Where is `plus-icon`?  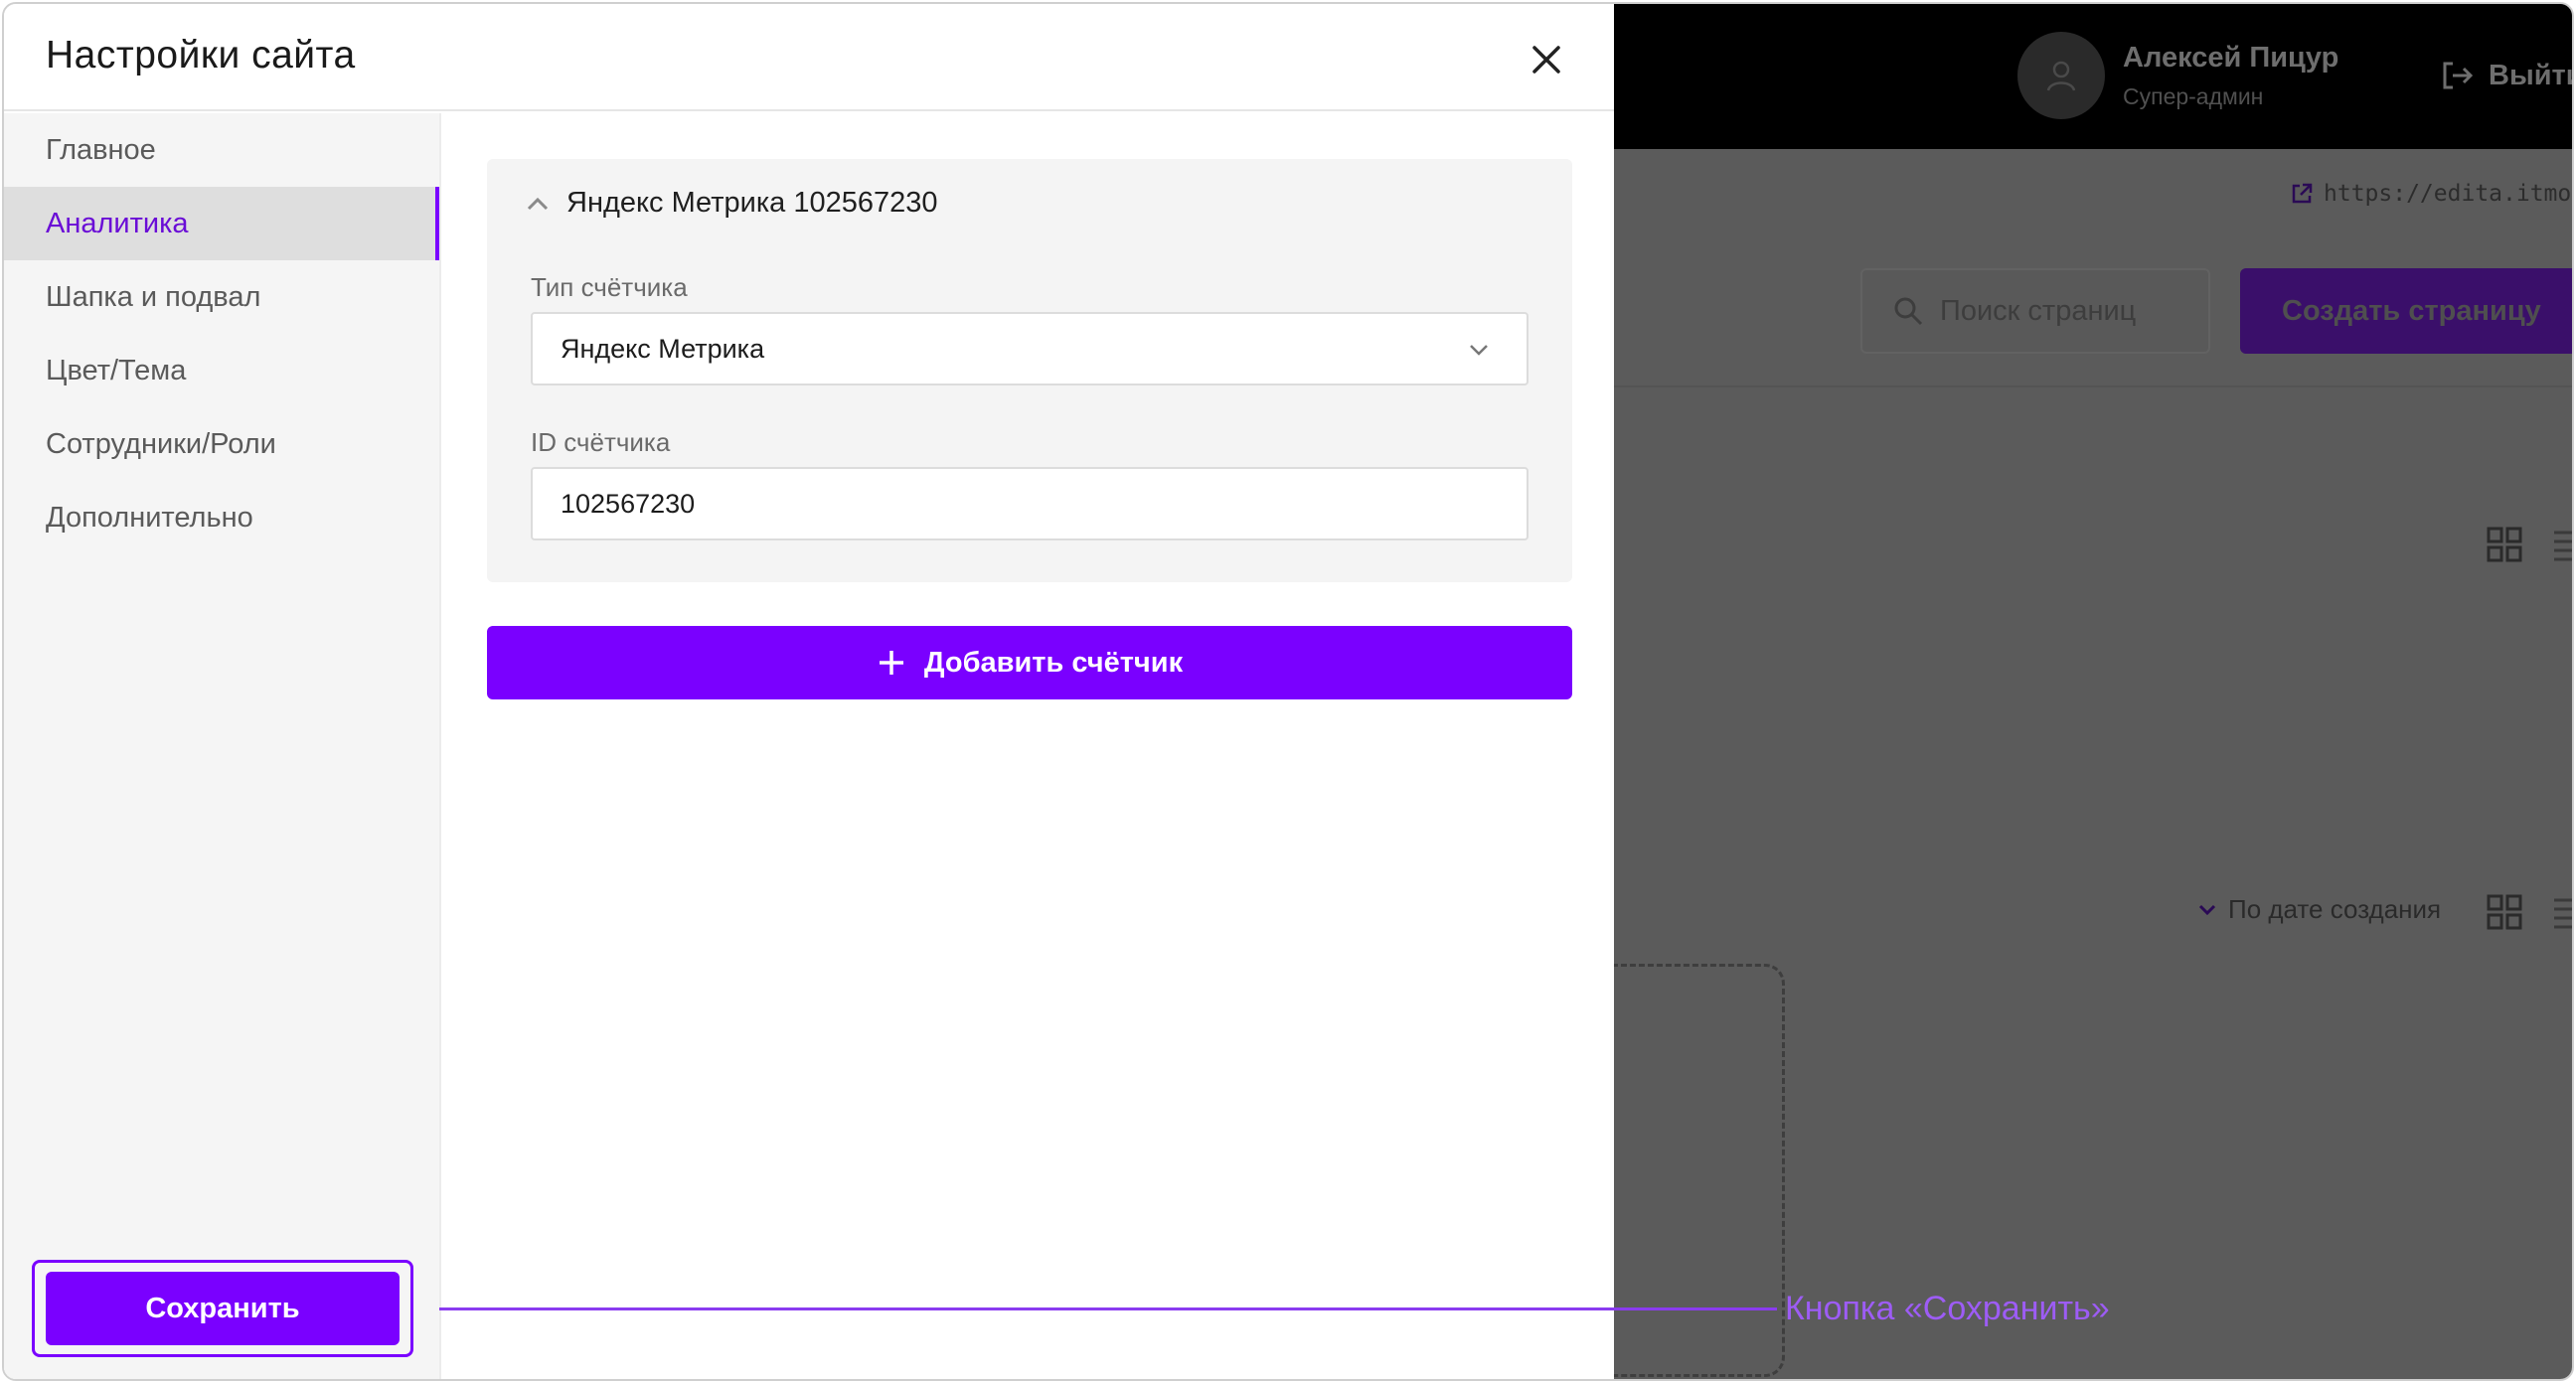 plus-icon is located at coordinates (891, 663).